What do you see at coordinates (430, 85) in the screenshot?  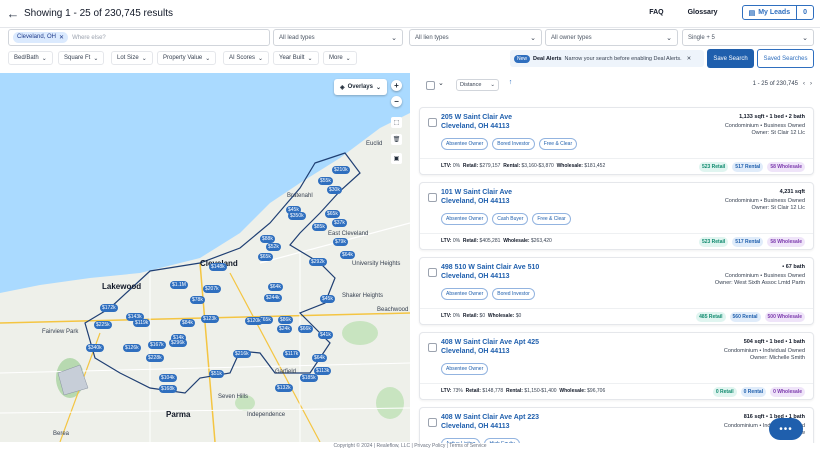 I see `select-all-checkbox` at bounding box center [430, 85].